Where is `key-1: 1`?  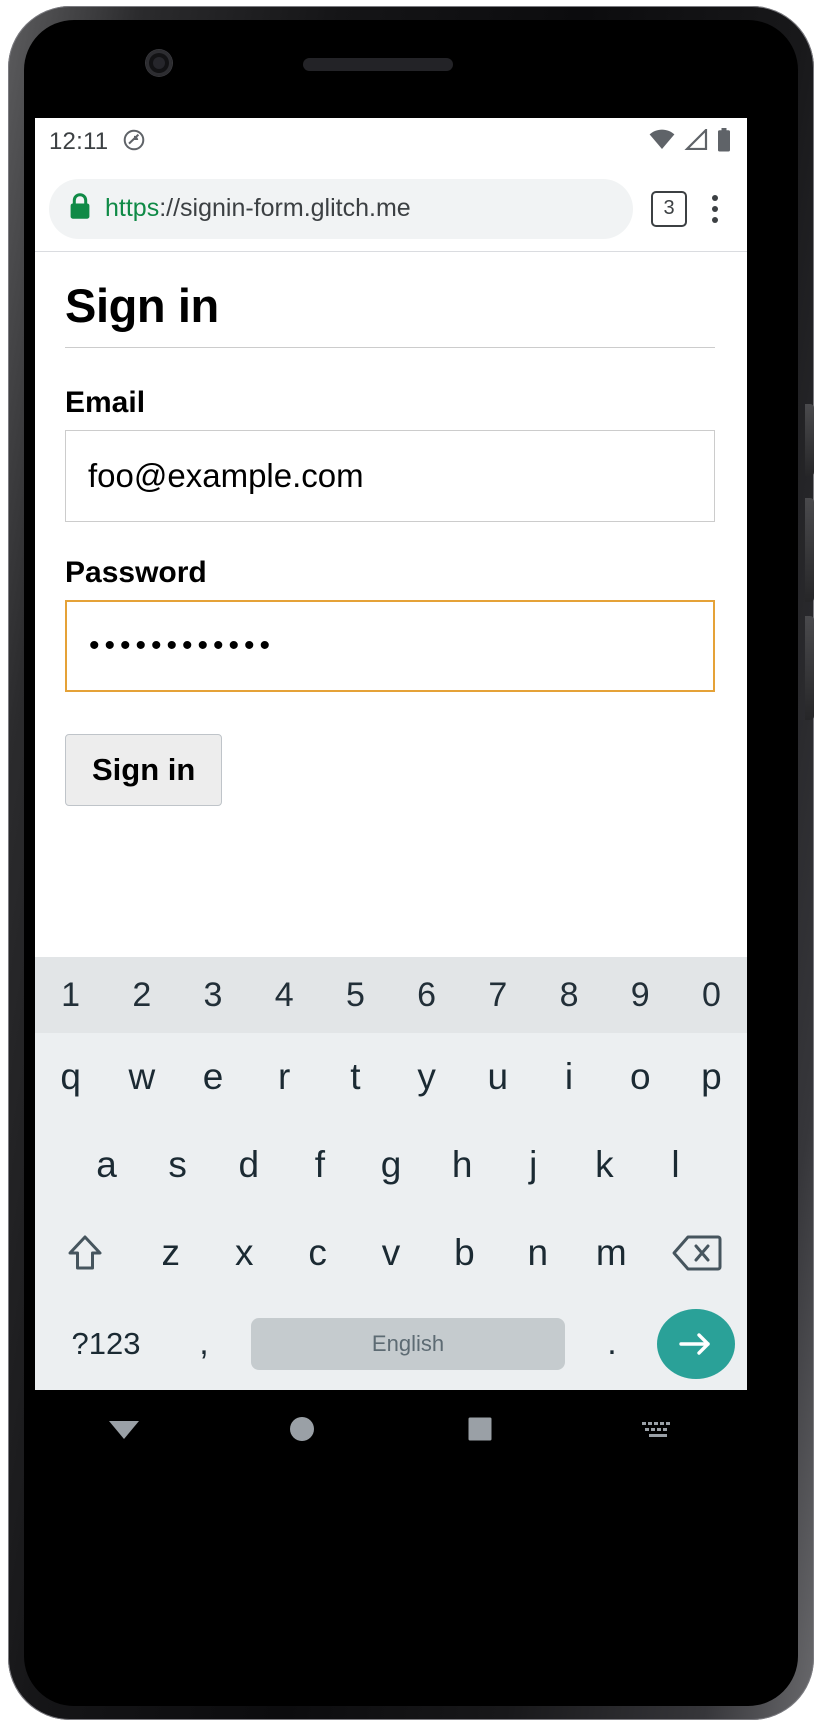
key-1: 1 is located at coordinates (70, 995).